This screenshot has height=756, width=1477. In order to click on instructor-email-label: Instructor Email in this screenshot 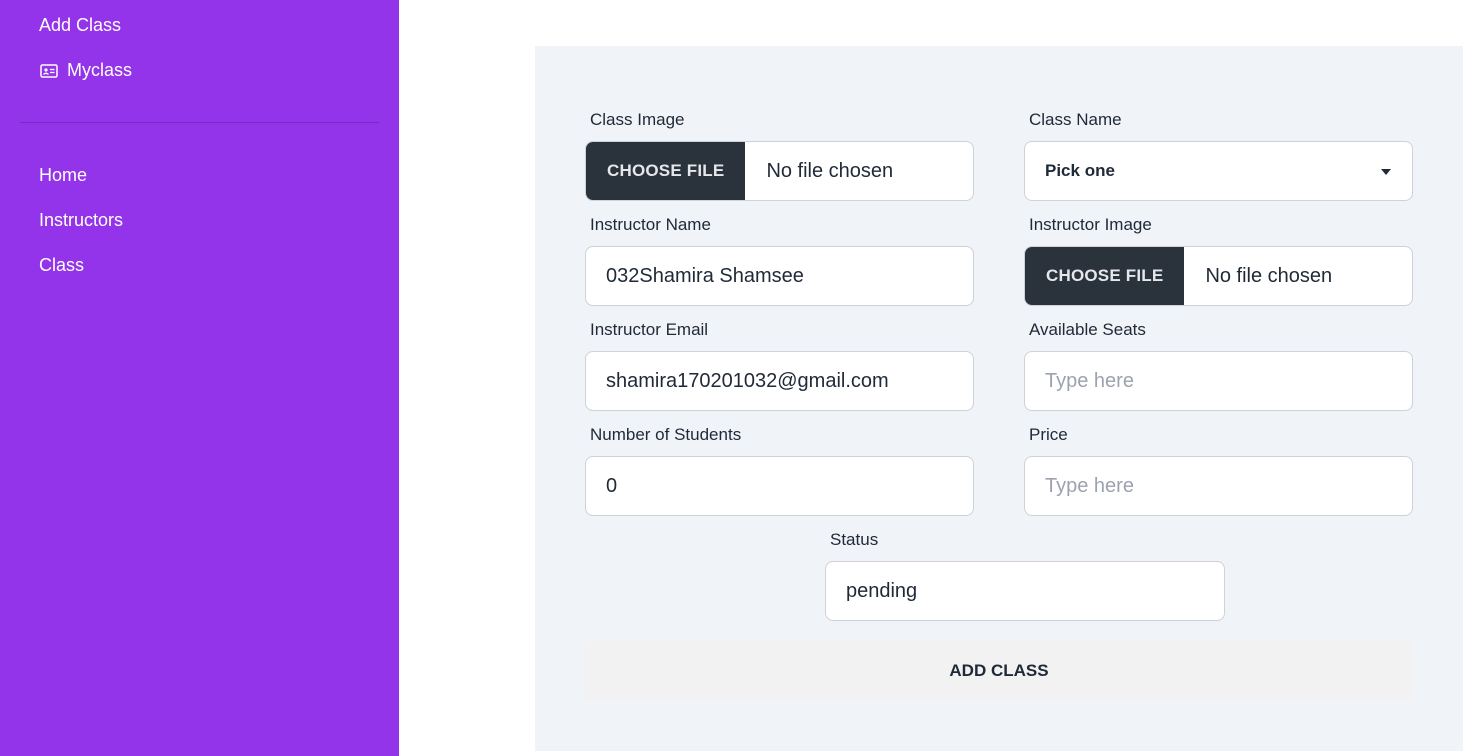, I will do `click(649, 329)`.